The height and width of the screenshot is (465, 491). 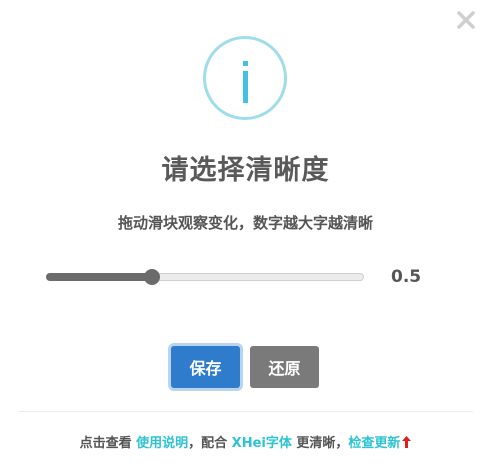 I want to click on slider-value: 0.5, so click(x=406, y=277).